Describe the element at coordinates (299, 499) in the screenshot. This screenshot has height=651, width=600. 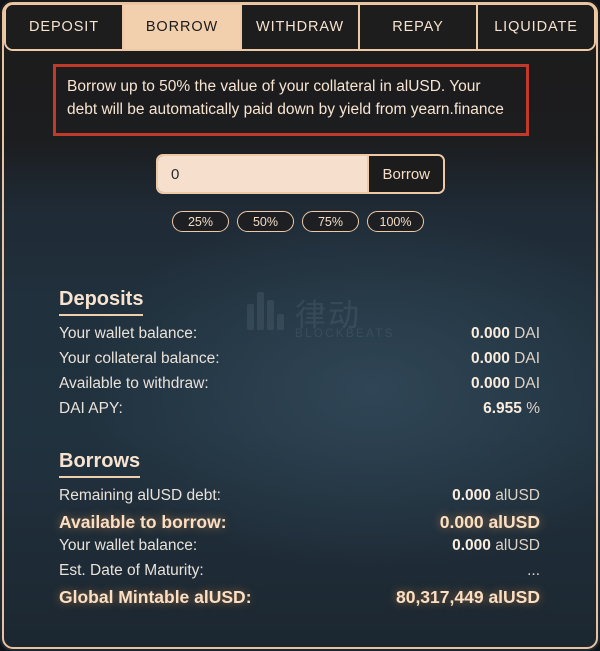
I see `table-row: Remaining alUSD debt: 0.000 alUSD` at that location.